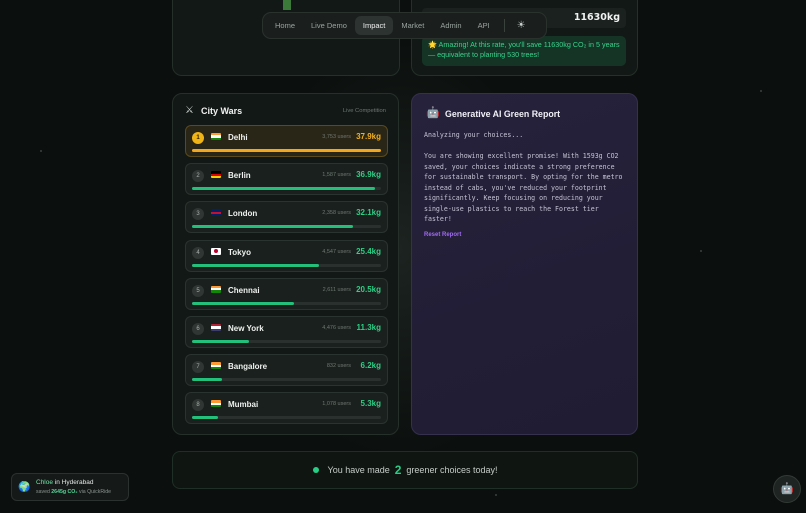 The image size is (806, 513). Describe the element at coordinates (450, 25) in the screenshot. I see `nav-admin: Admin` at that location.